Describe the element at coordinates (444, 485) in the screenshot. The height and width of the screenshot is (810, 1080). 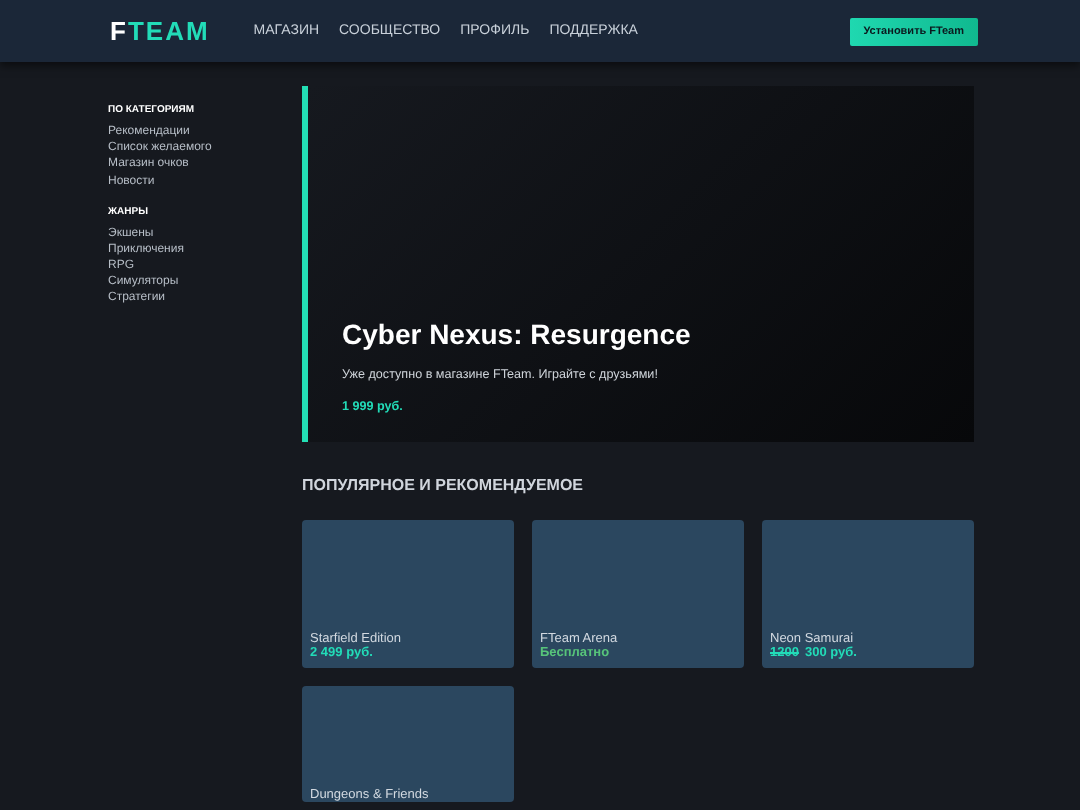
I see `section-title: ПОПУЛЯРНОЕ И РЕКОМЕНДУЕМОЕ` at that location.